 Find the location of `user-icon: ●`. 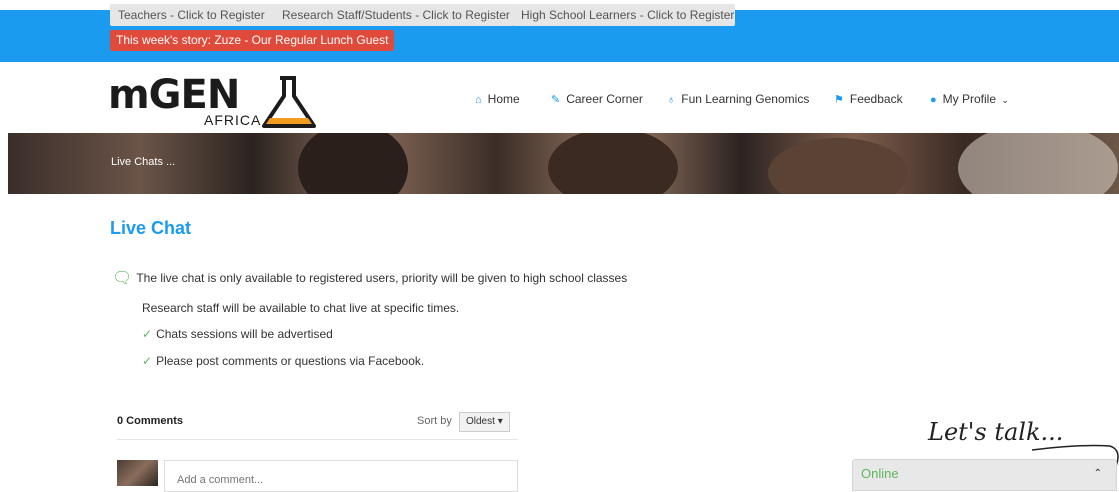

user-icon: ● is located at coordinates (933, 100).